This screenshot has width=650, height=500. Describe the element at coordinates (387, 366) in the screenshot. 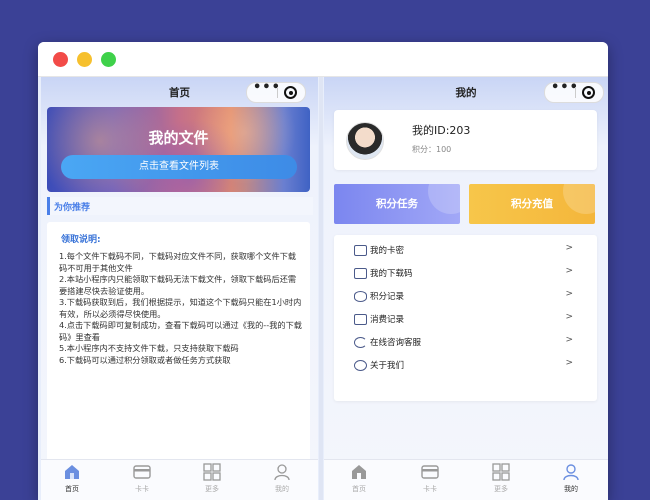

I see `menu-item-label: 关于我们` at that location.